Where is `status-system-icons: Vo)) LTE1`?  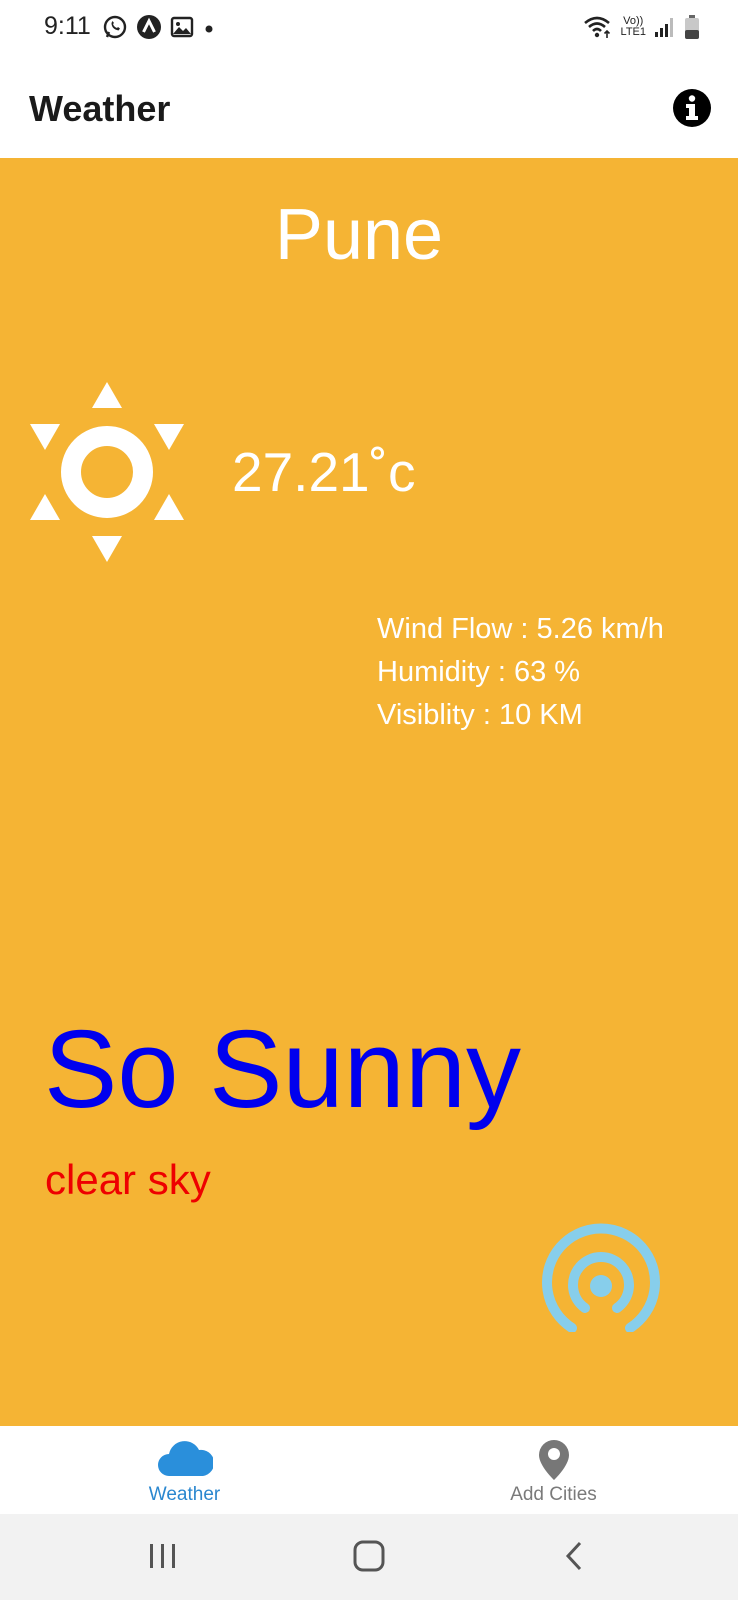
status-system-icons: Vo)) LTE1 is located at coordinates (641, 27).